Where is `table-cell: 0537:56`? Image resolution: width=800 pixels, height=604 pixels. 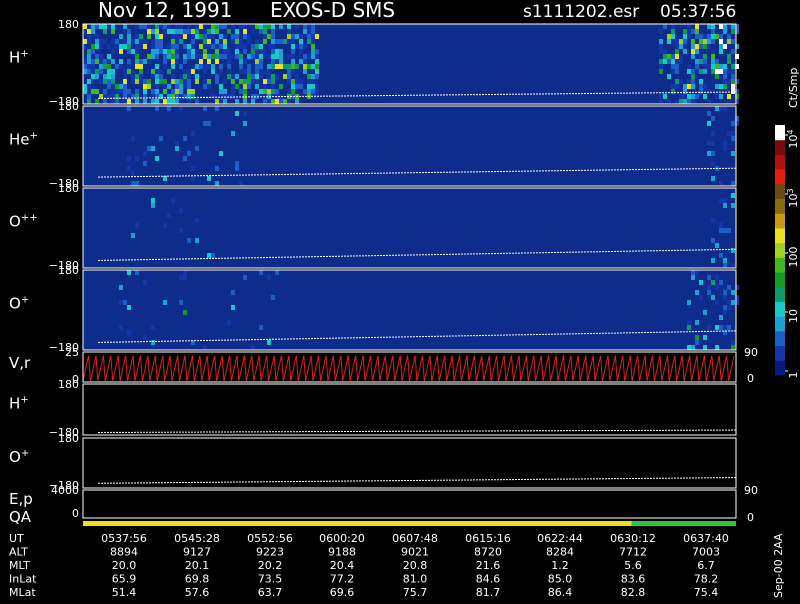
table-cell: 0537:56 is located at coordinates (124, 538).